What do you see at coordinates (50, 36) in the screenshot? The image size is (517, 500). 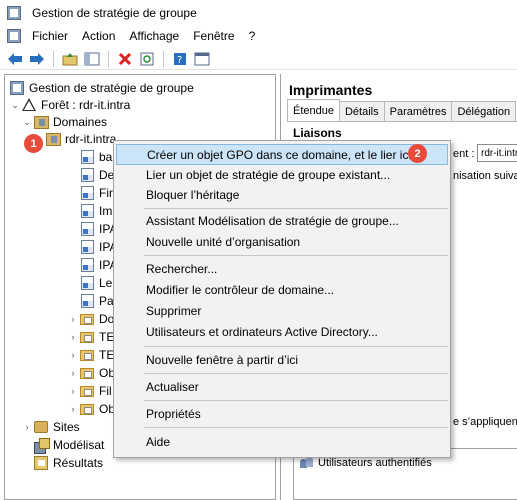 I see `menu-fichier: Fichier` at bounding box center [50, 36].